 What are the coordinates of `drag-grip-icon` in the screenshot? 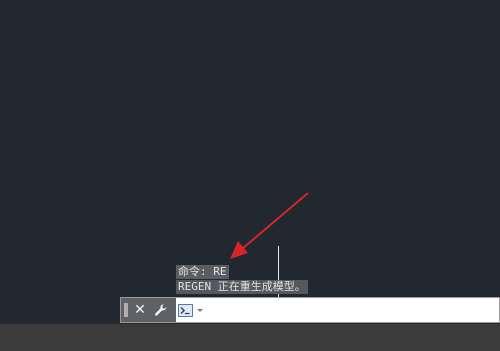 It's located at (126, 310).